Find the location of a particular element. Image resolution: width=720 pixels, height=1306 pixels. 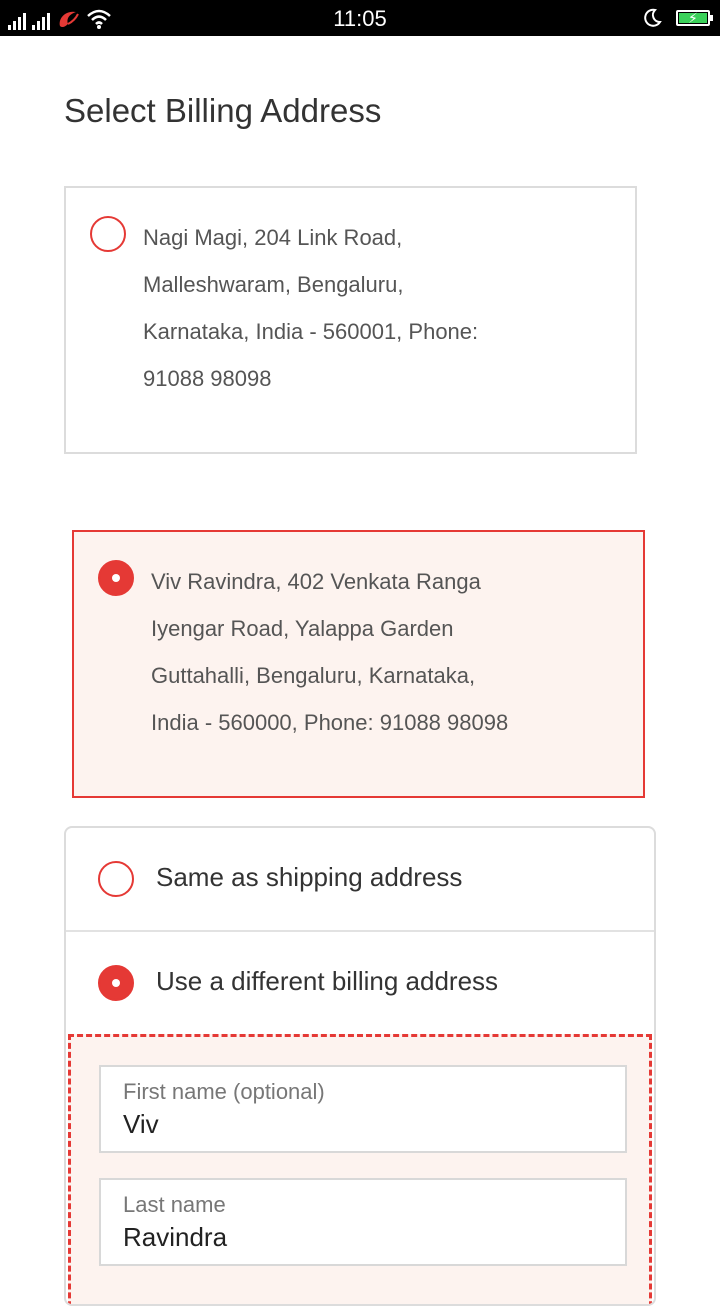

option-same-as-shipping: Same as shipping address is located at coordinates (360, 879).